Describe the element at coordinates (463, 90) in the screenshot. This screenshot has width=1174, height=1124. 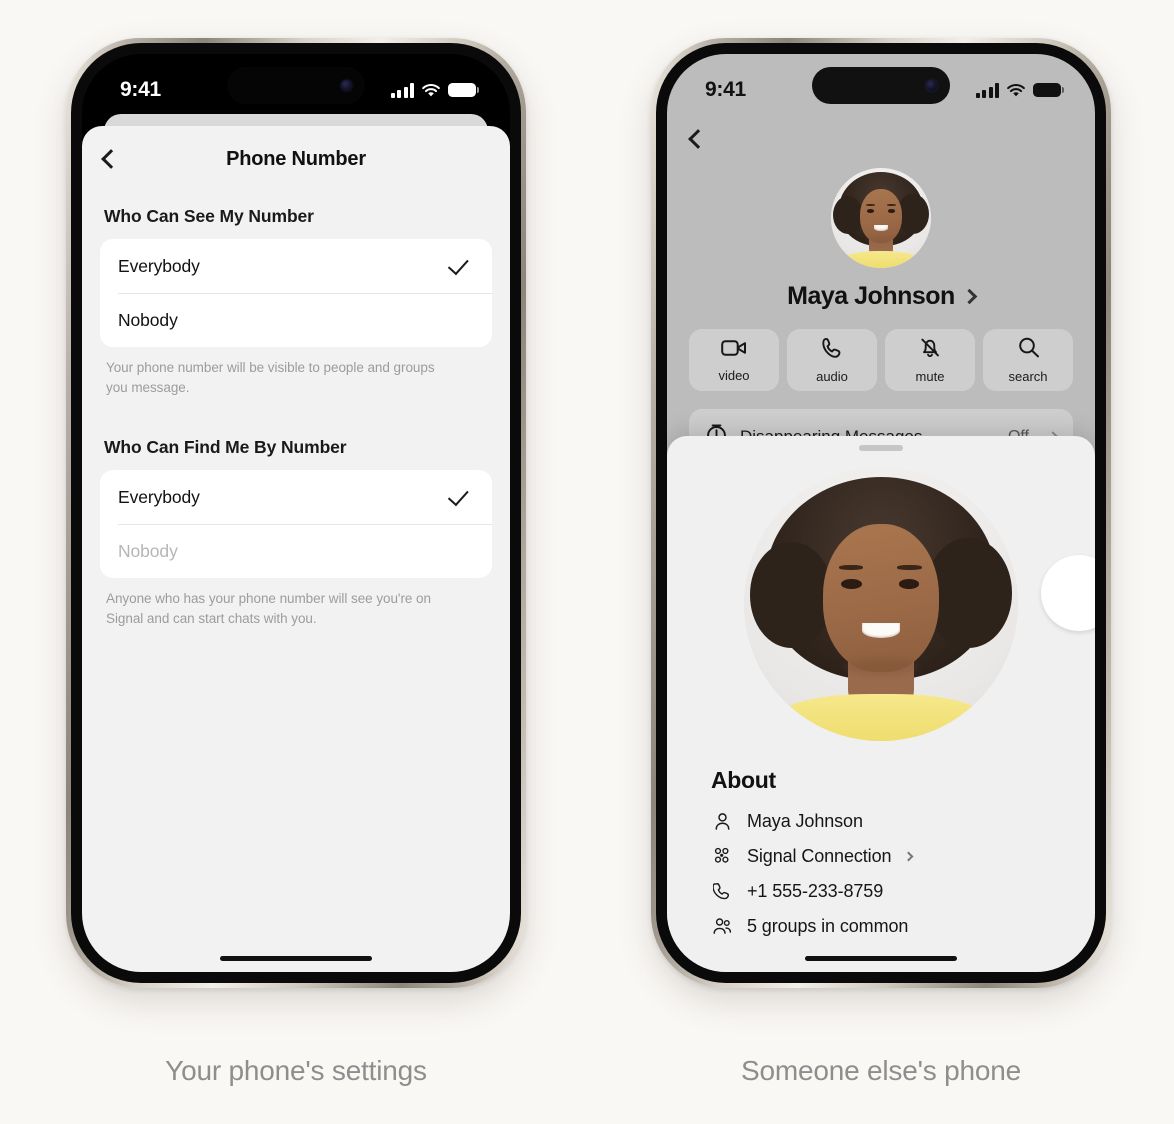
I see `battery-icon` at that location.